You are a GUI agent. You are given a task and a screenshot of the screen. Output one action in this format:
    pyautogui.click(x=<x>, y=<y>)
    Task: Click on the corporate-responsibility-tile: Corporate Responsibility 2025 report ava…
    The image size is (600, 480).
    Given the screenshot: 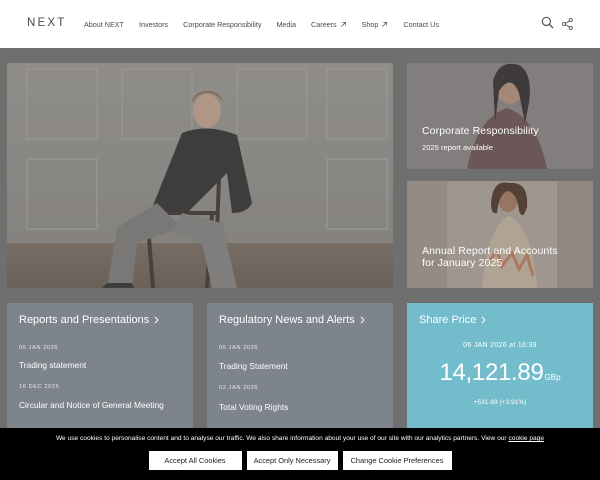 What is the action you would take?
    pyautogui.click(x=500, y=116)
    